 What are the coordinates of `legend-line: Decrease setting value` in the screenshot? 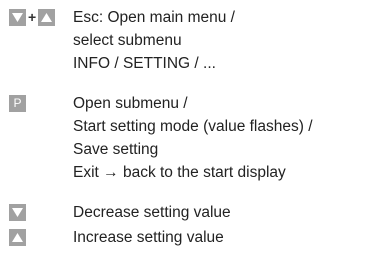 It's located at (152, 212).